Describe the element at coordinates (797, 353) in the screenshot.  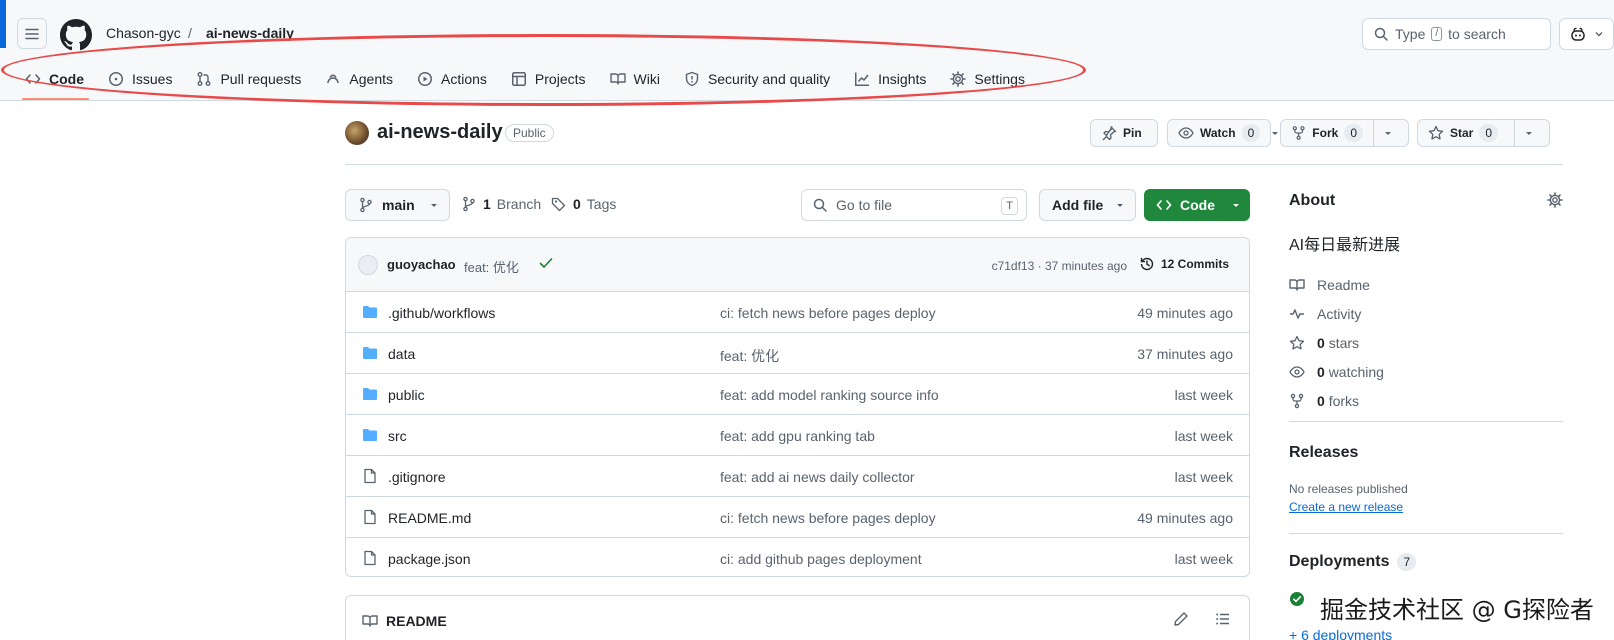
I see `file-row: data feat: 优化 37 minutes ago` at that location.